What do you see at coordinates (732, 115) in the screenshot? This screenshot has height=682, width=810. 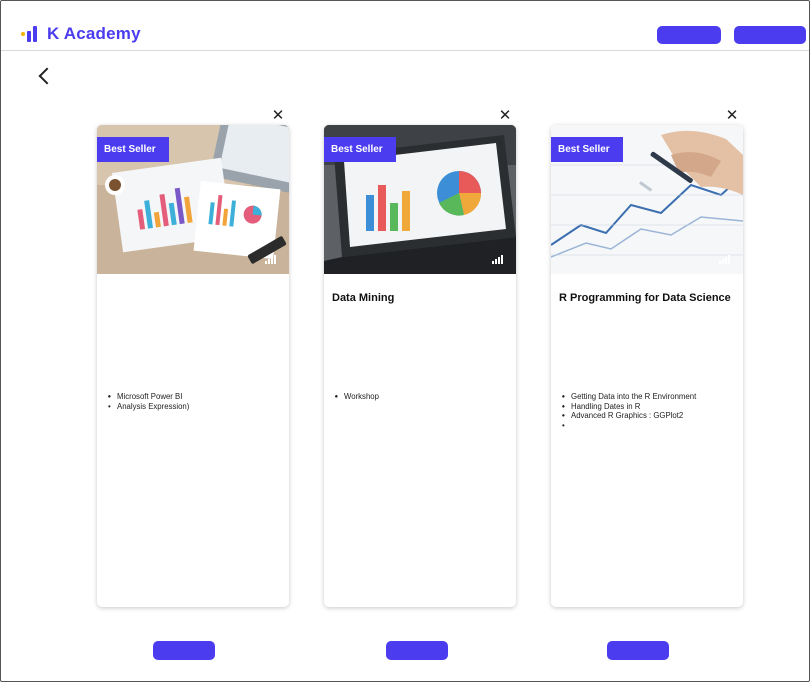 I see `remove-course-3-close-icon: ✕` at bounding box center [732, 115].